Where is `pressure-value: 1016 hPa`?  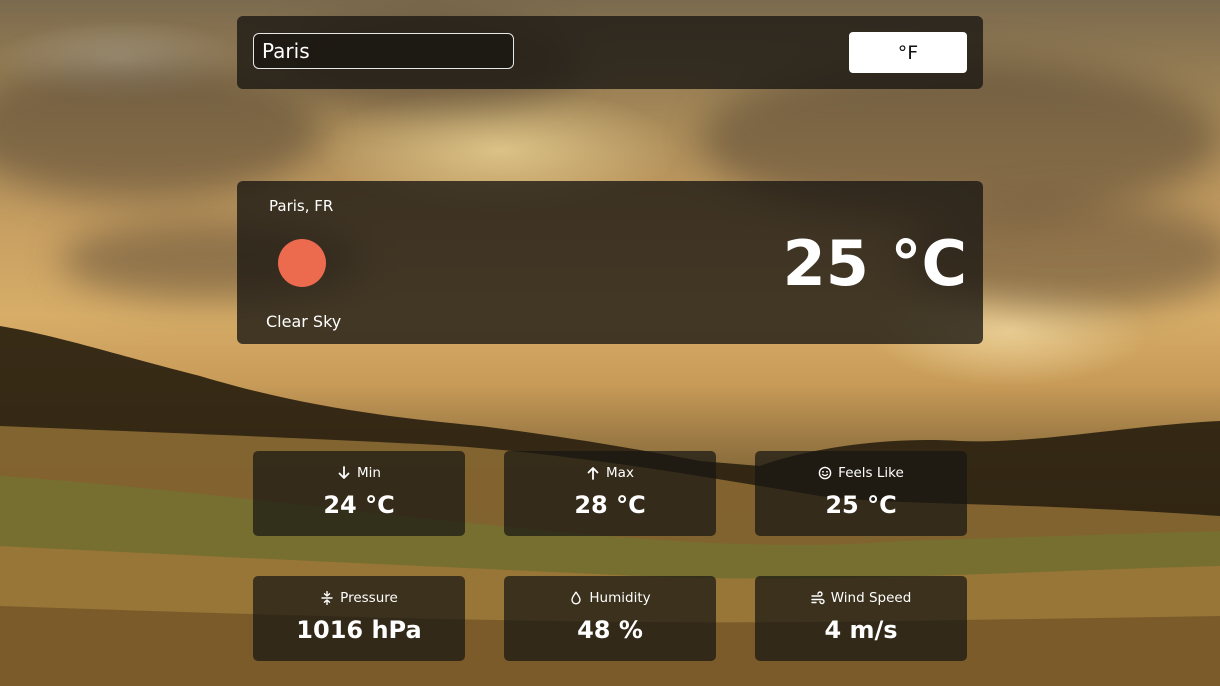 pressure-value: 1016 hPa is located at coordinates (359, 630).